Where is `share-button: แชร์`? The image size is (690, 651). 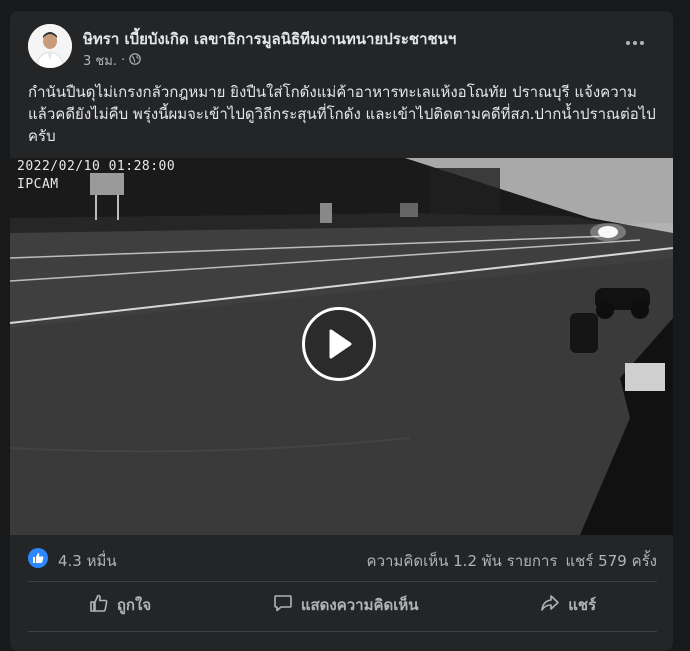
share-button: แชร์ is located at coordinates (568, 605).